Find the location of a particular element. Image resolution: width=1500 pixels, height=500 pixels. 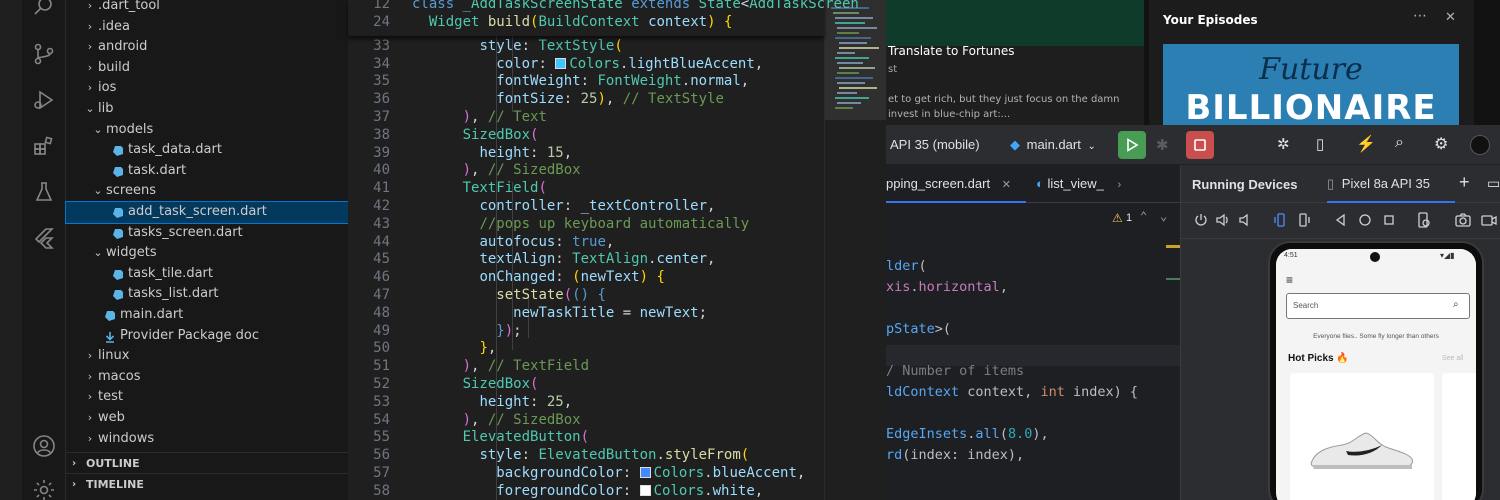

explorer-folder: › web is located at coordinates (207, 418).